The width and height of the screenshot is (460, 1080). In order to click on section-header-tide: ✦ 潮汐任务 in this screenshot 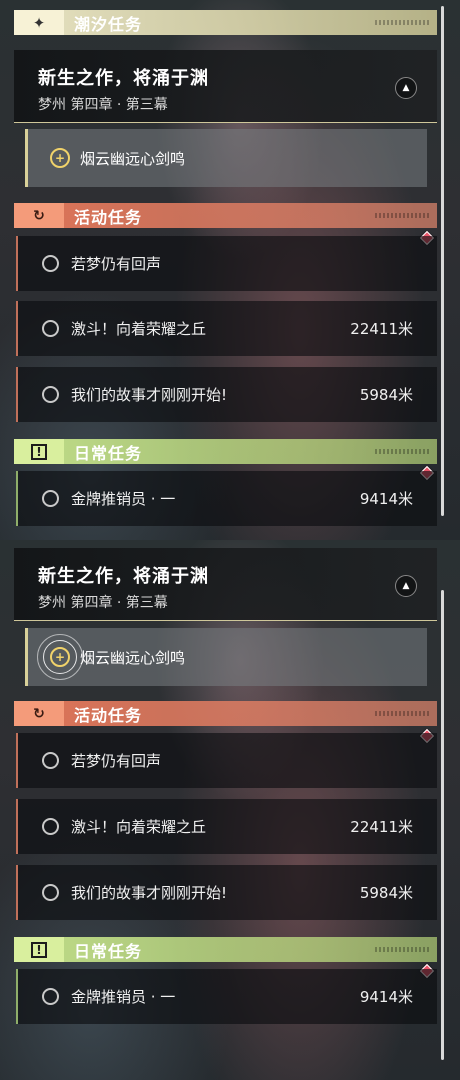, I will do `click(225, 22)`.